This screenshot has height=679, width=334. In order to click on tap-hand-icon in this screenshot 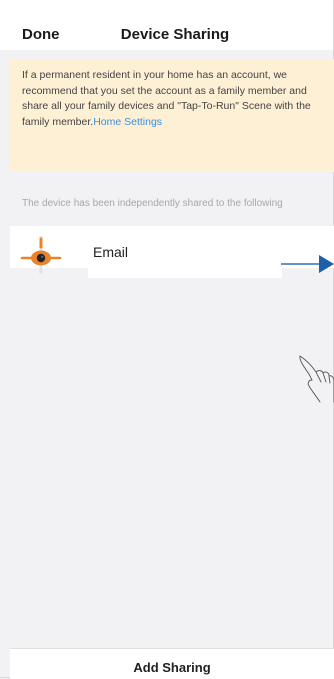, I will do `click(316, 379)`.